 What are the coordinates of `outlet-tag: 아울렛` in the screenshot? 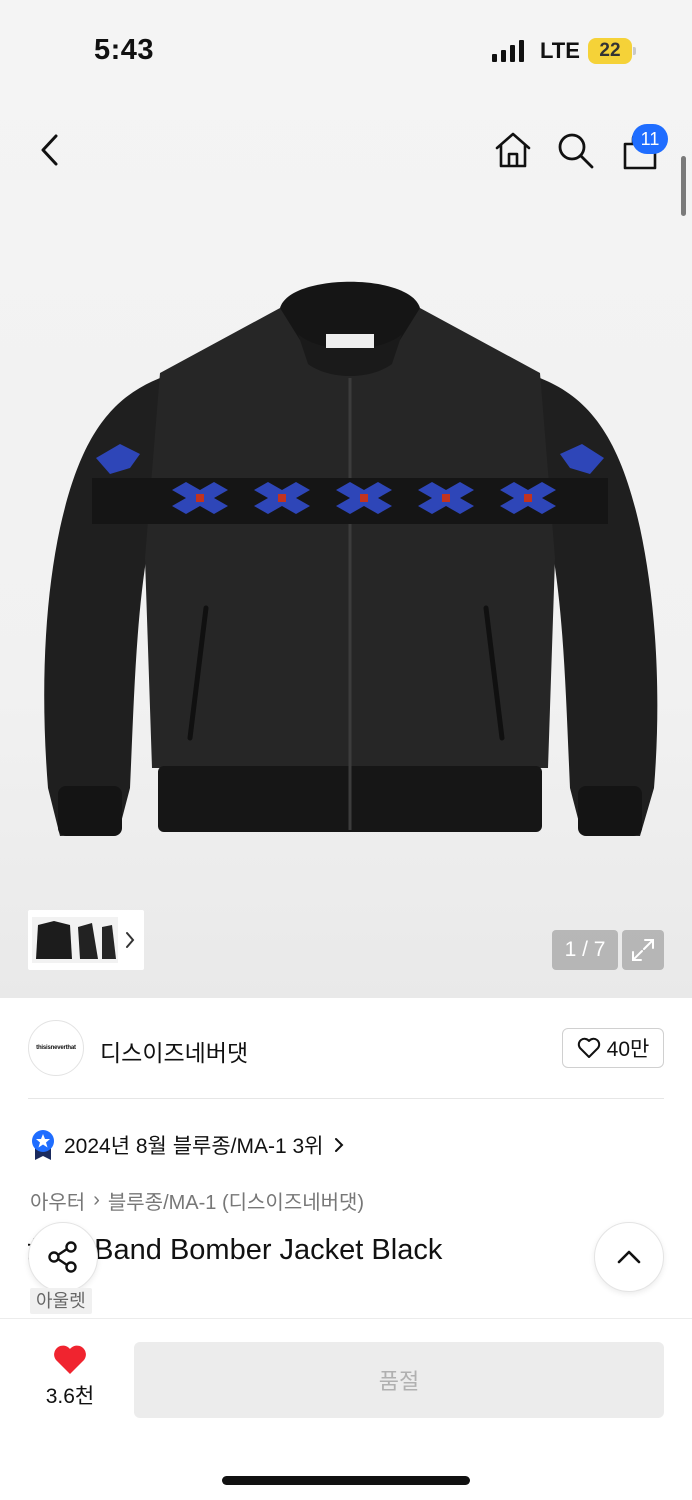 It's located at (61, 1301).